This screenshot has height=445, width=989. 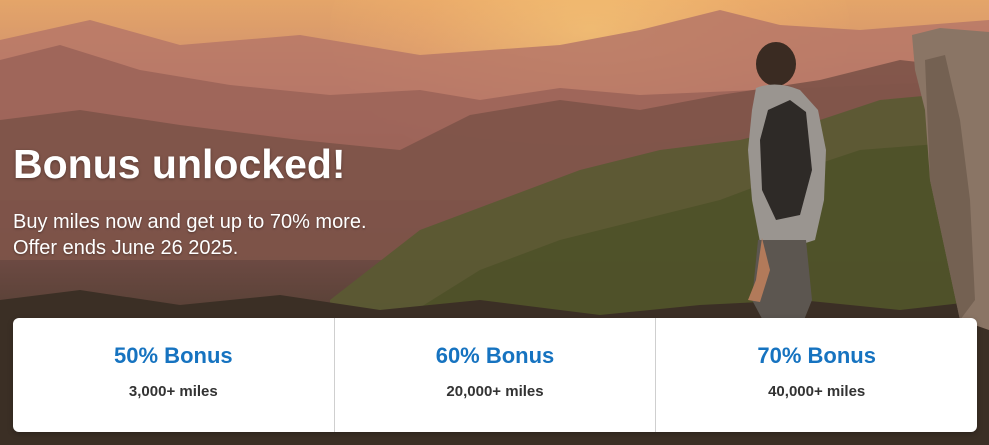 I want to click on hero-subtext-line-2: Offer ends June 26 2025., so click(x=126, y=248).